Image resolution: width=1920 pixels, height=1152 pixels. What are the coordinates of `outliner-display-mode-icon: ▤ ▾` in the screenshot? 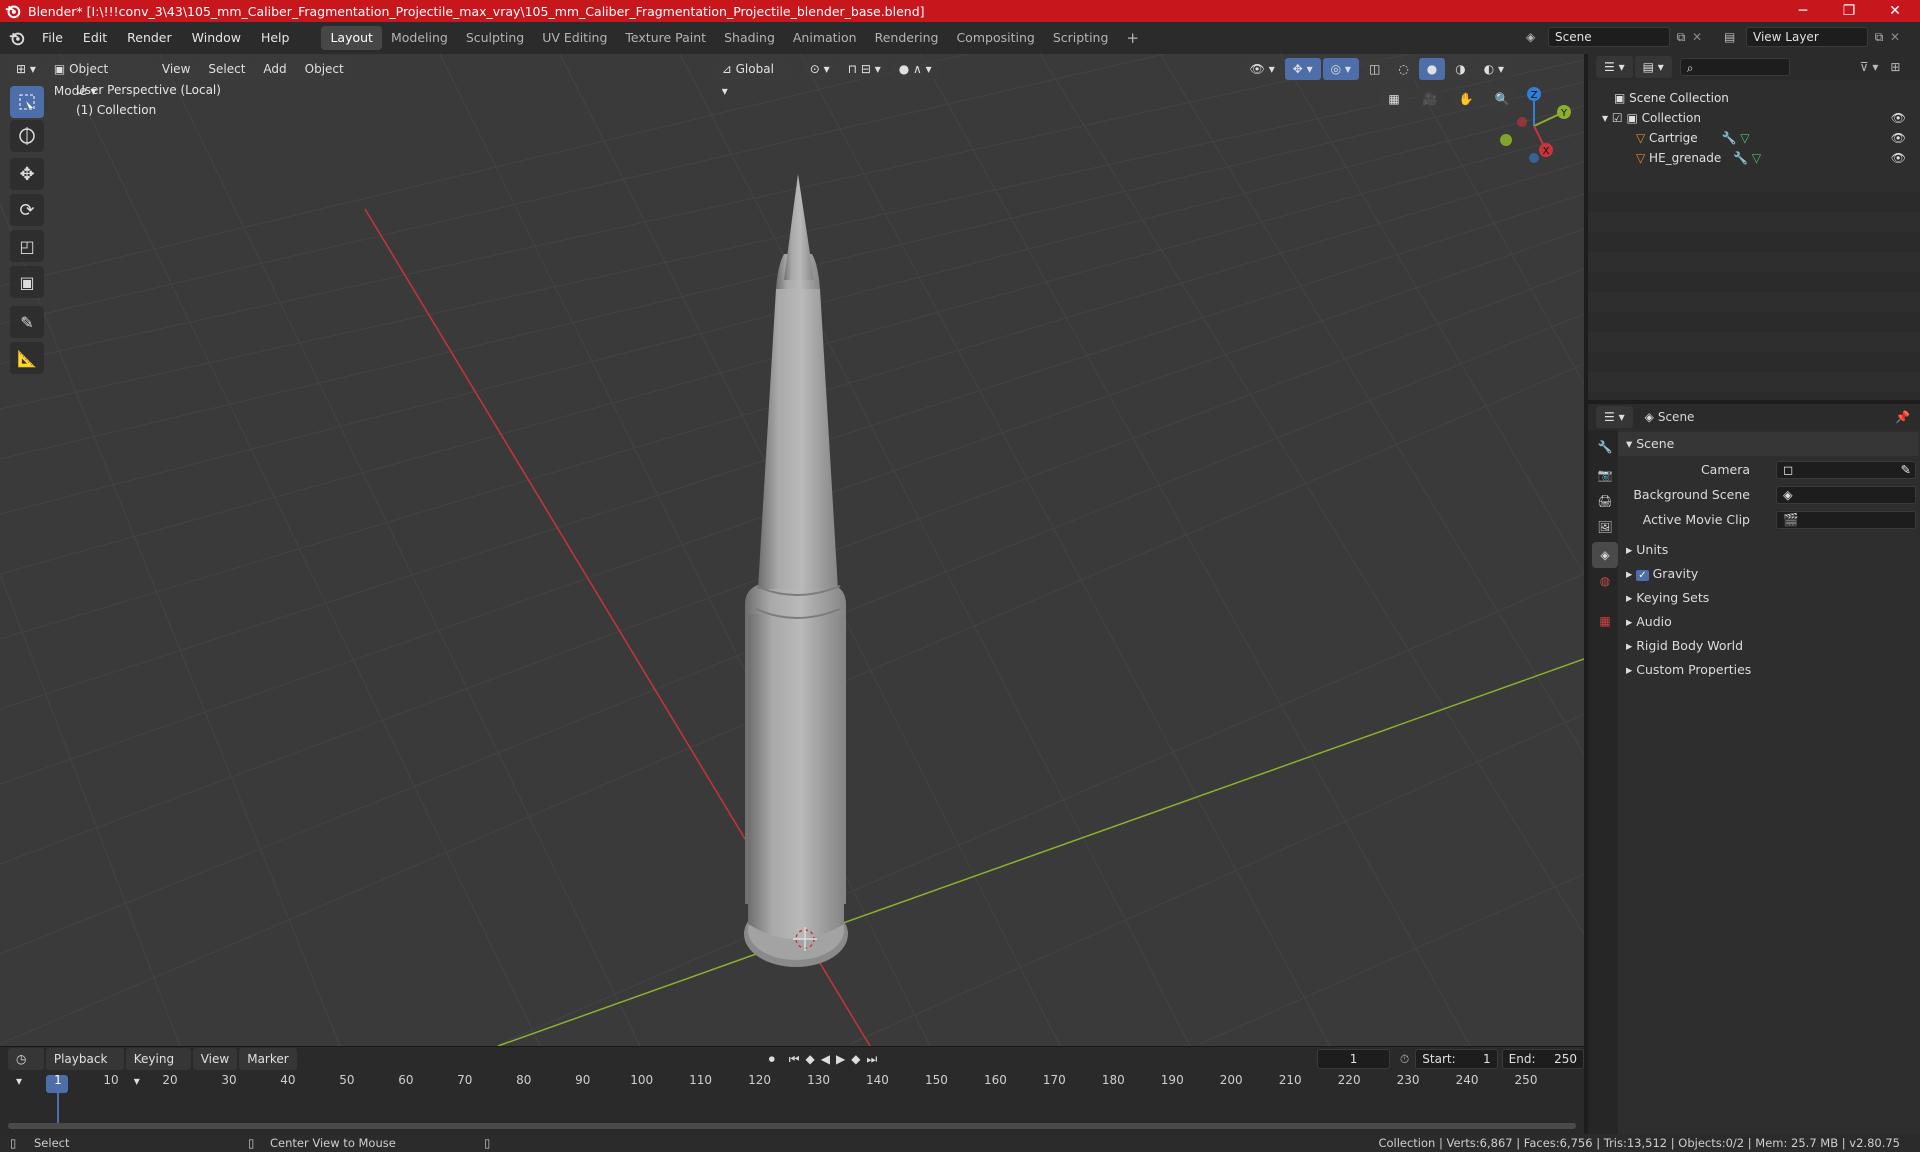 It's located at (1653, 67).